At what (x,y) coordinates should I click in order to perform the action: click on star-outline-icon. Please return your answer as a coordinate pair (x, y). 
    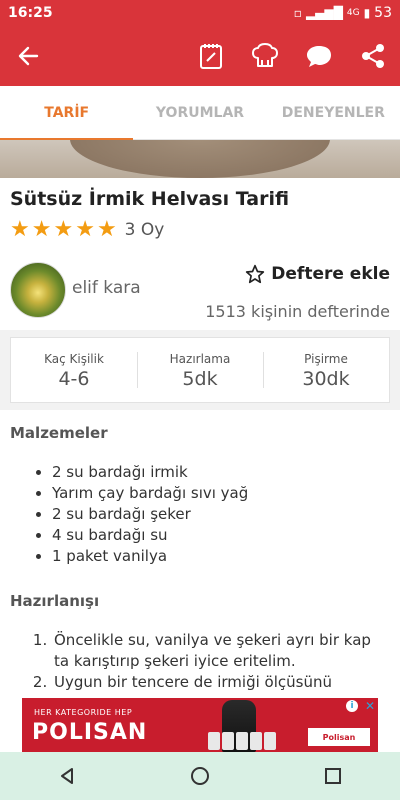
    Looking at the image, I should click on (255, 274).